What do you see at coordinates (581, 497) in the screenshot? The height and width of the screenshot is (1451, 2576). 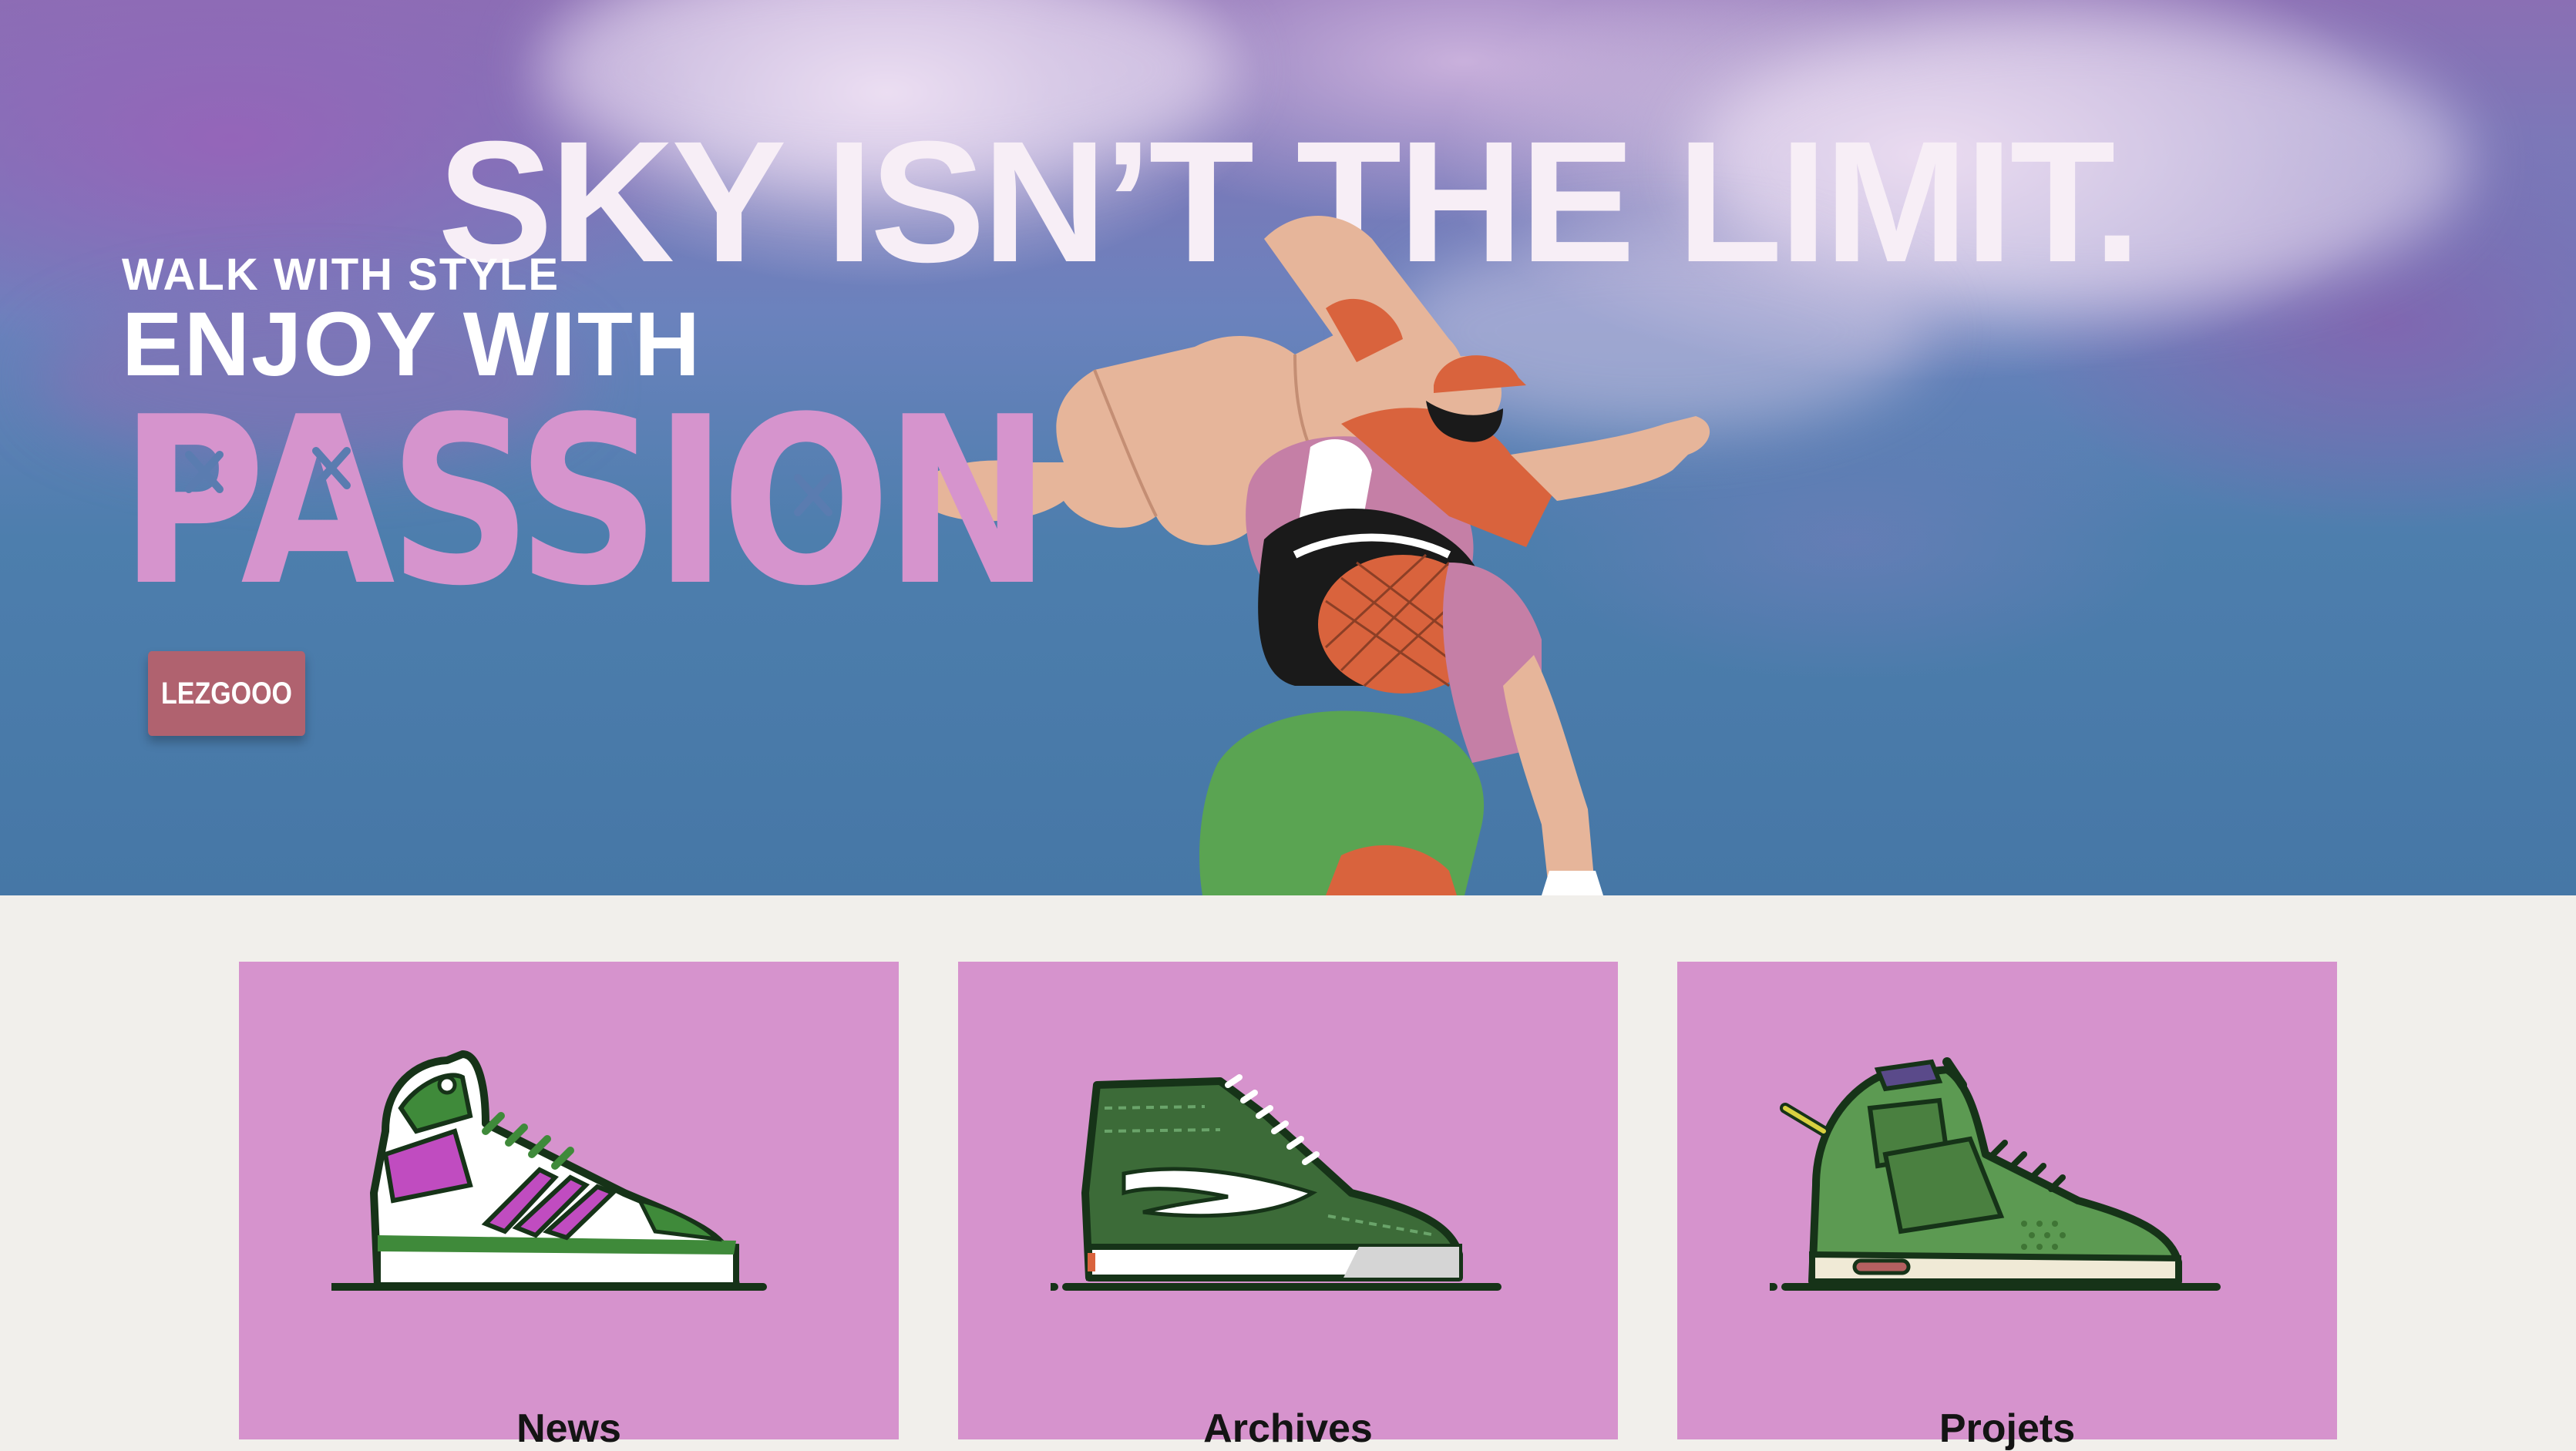 I see `accent-word-text: PASSION` at bounding box center [581, 497].